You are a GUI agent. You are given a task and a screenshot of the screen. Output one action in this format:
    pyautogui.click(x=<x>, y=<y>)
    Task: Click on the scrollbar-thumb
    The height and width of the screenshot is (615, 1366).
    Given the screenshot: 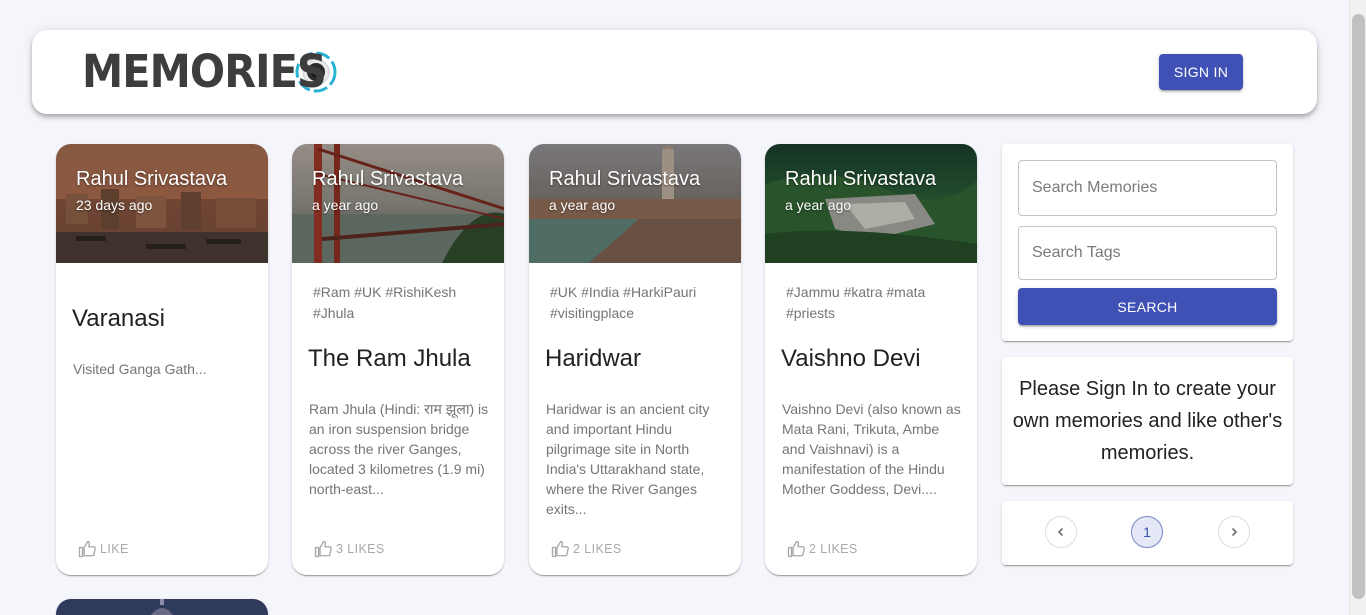 What is the action you would take?
    pyautogui.click(x=1358, y=306)
    